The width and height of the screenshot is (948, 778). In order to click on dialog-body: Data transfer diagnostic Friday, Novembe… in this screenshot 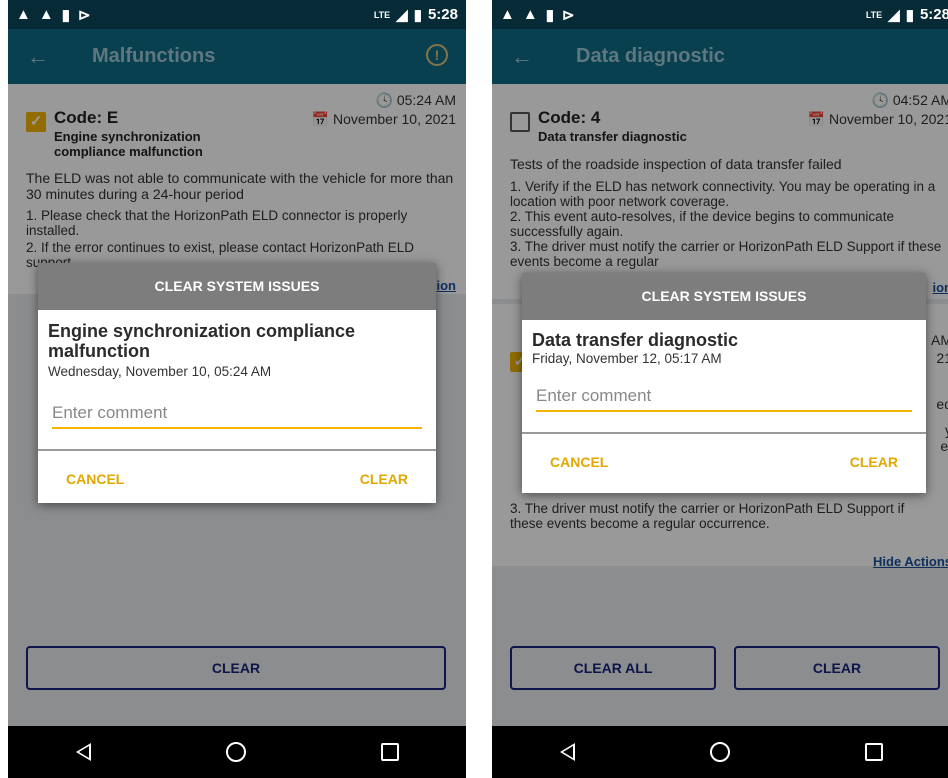, I will do `click(724, 366)`.